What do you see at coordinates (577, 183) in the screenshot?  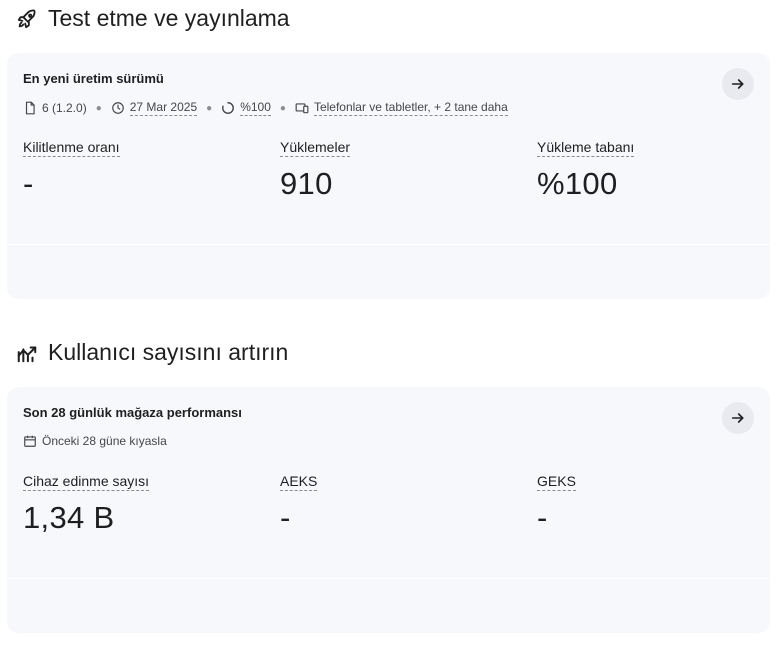 I see `metric-value: %100` at bounding box center [577, 183].